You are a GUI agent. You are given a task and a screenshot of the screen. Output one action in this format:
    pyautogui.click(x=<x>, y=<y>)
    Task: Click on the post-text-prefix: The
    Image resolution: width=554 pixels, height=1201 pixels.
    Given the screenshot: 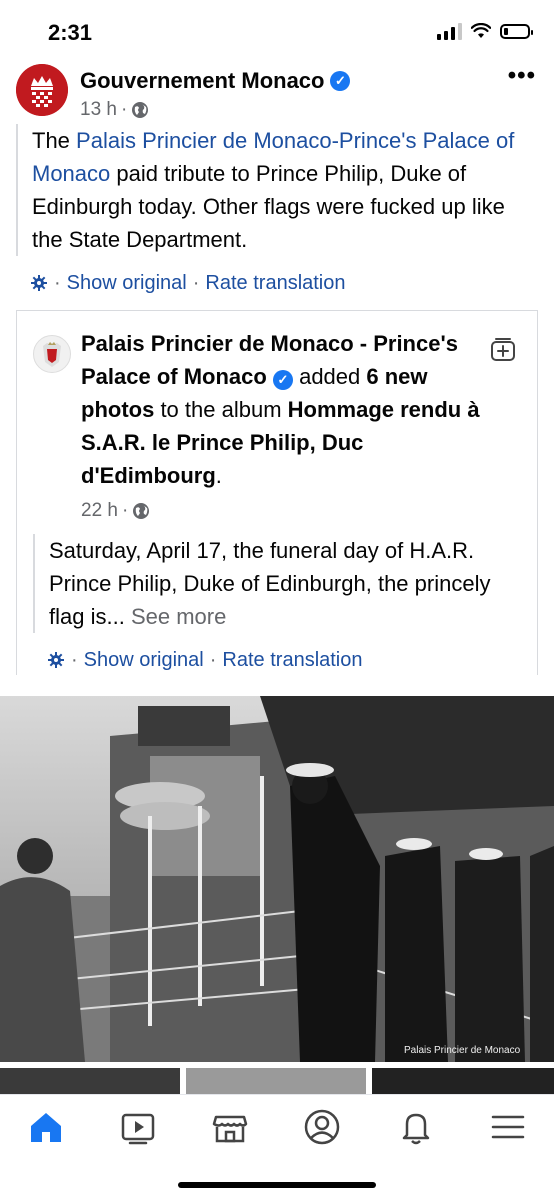 What is the action you would take?
    pyautogui.click(x=54, y=140)
    